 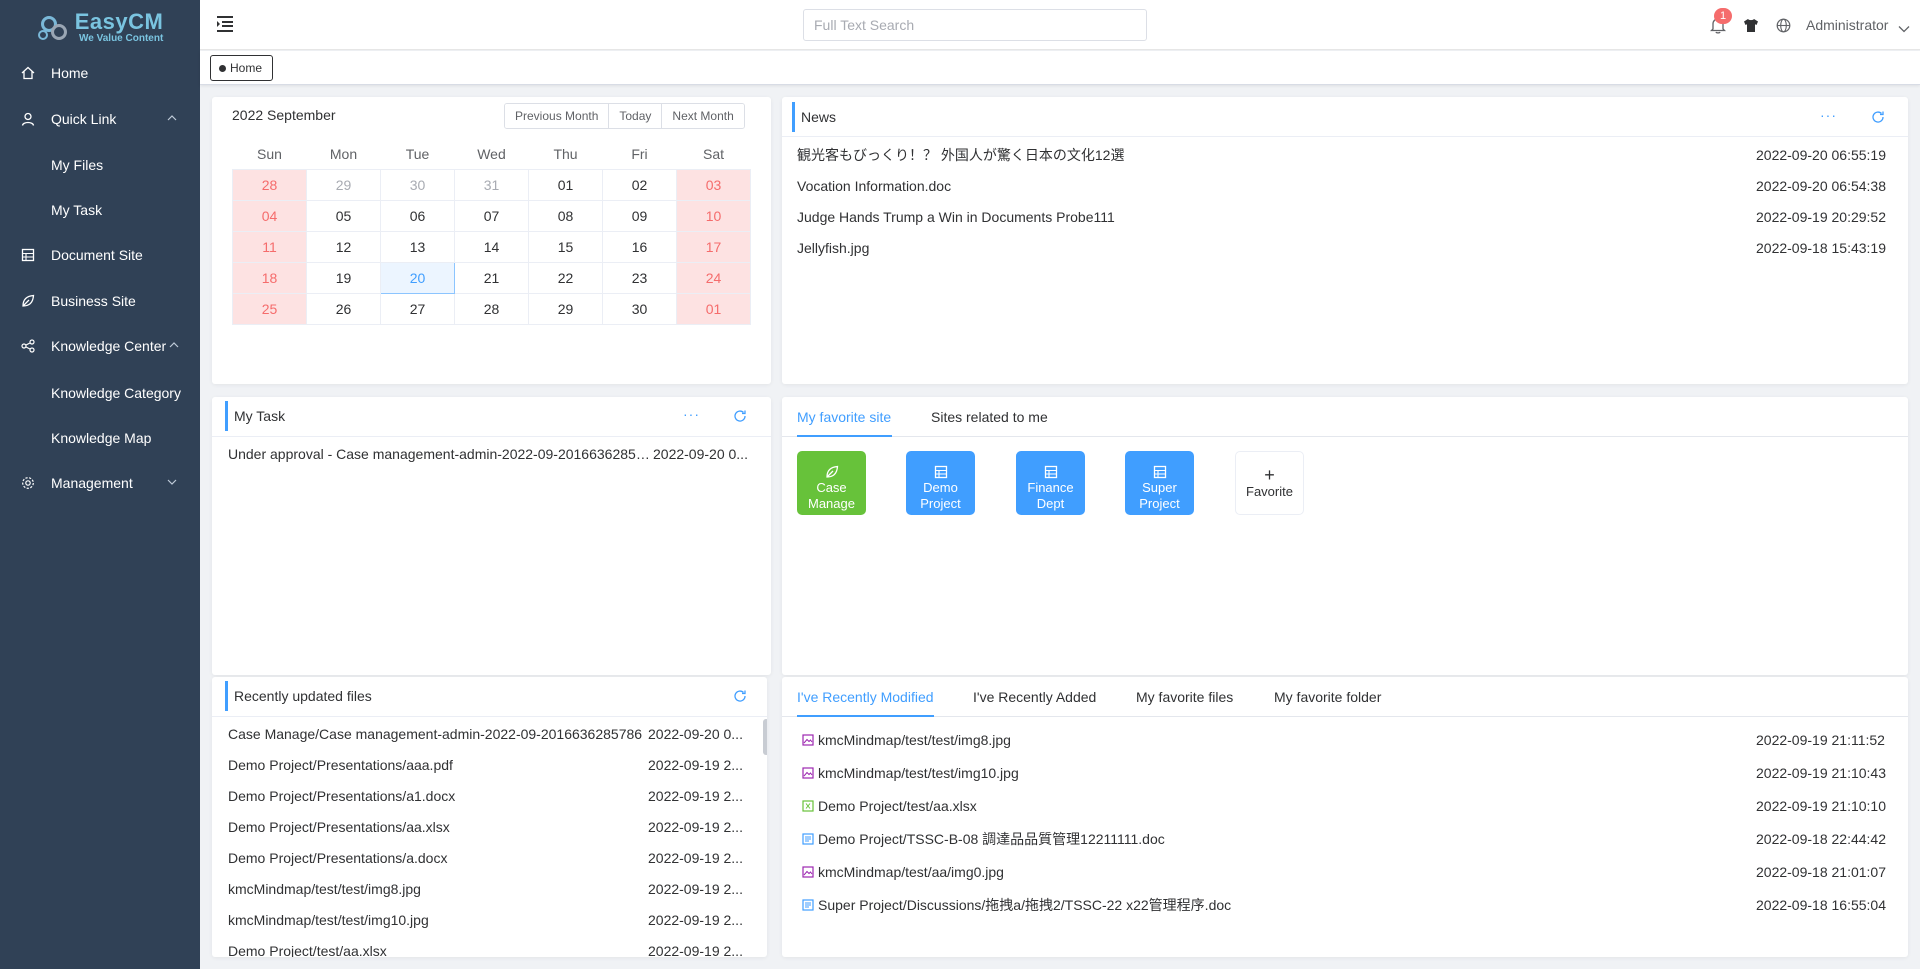 I want to click on calendar-day: 07, so click(x=491, y=215).